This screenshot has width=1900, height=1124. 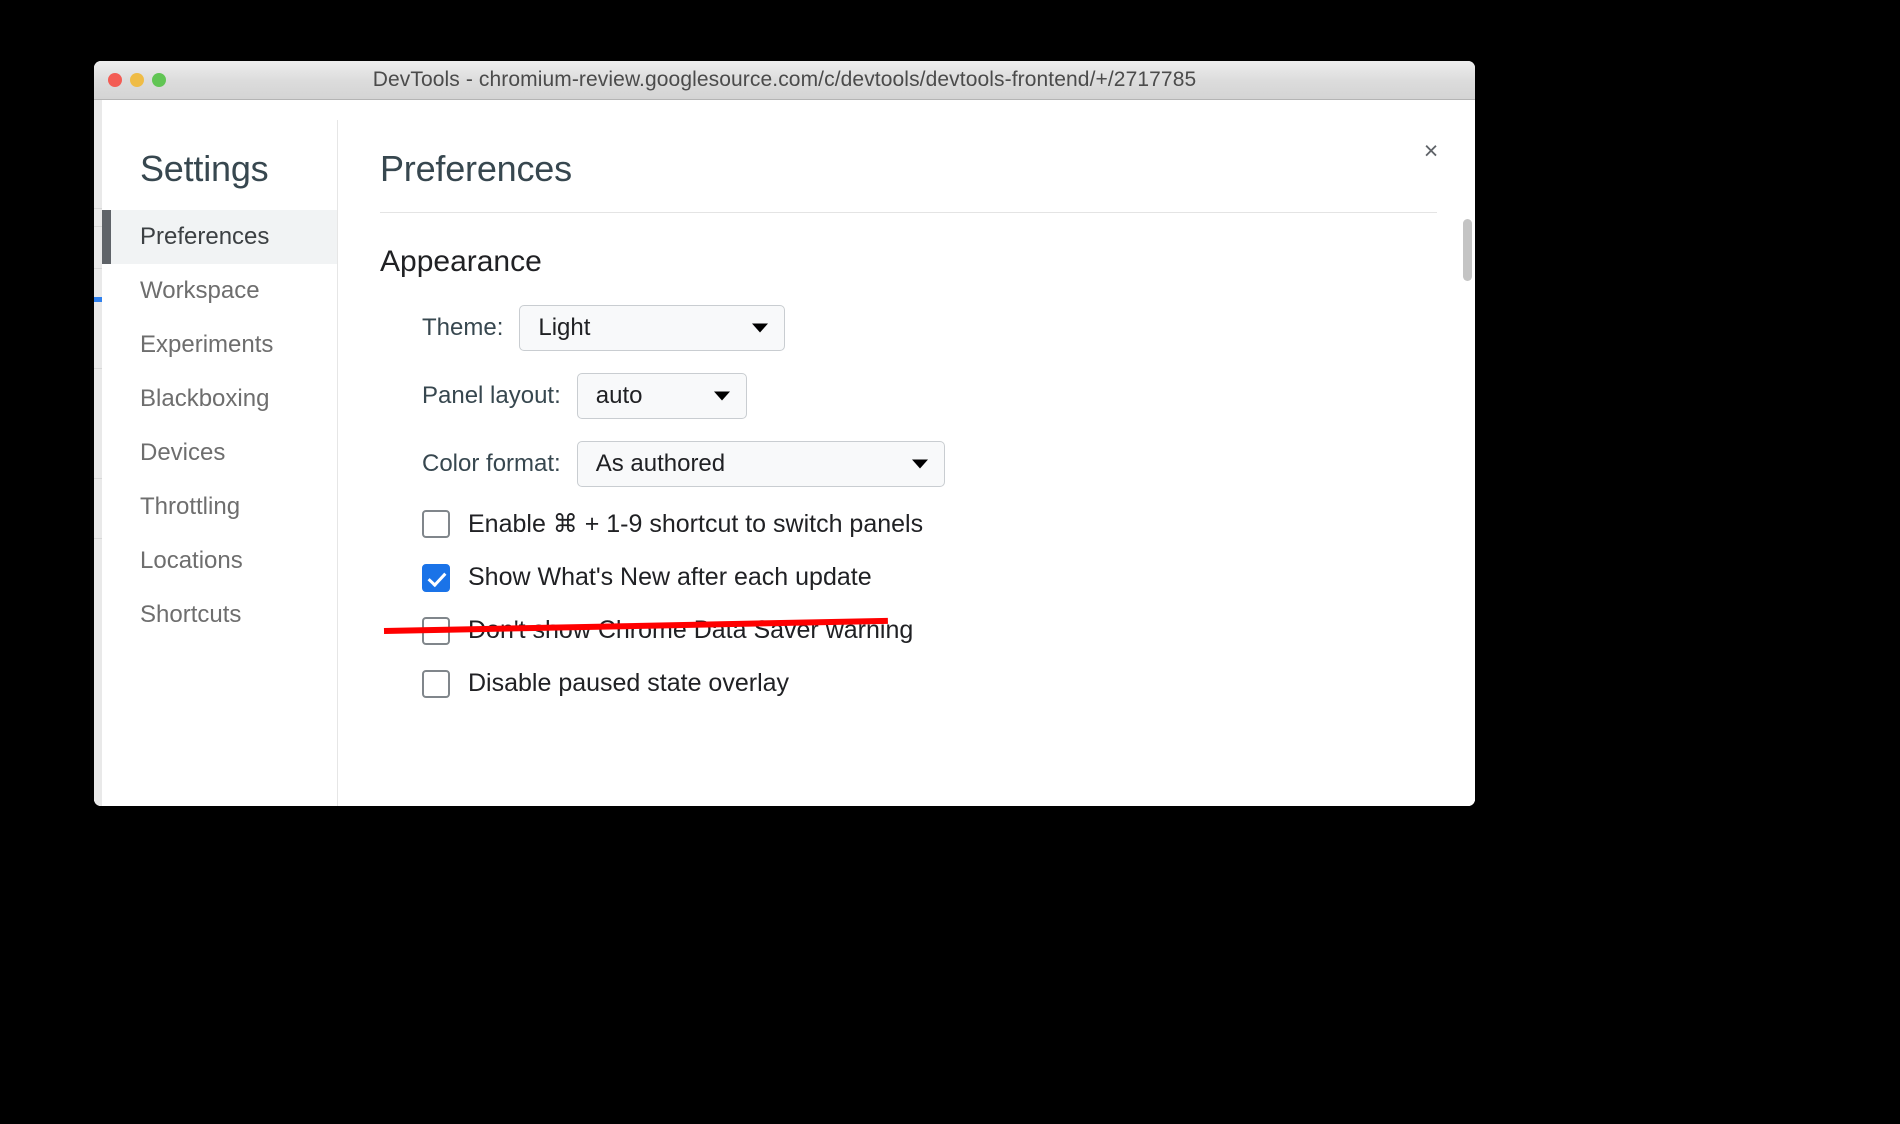 I want to click on color-format-select: As authored, so click(x=760, y=464).